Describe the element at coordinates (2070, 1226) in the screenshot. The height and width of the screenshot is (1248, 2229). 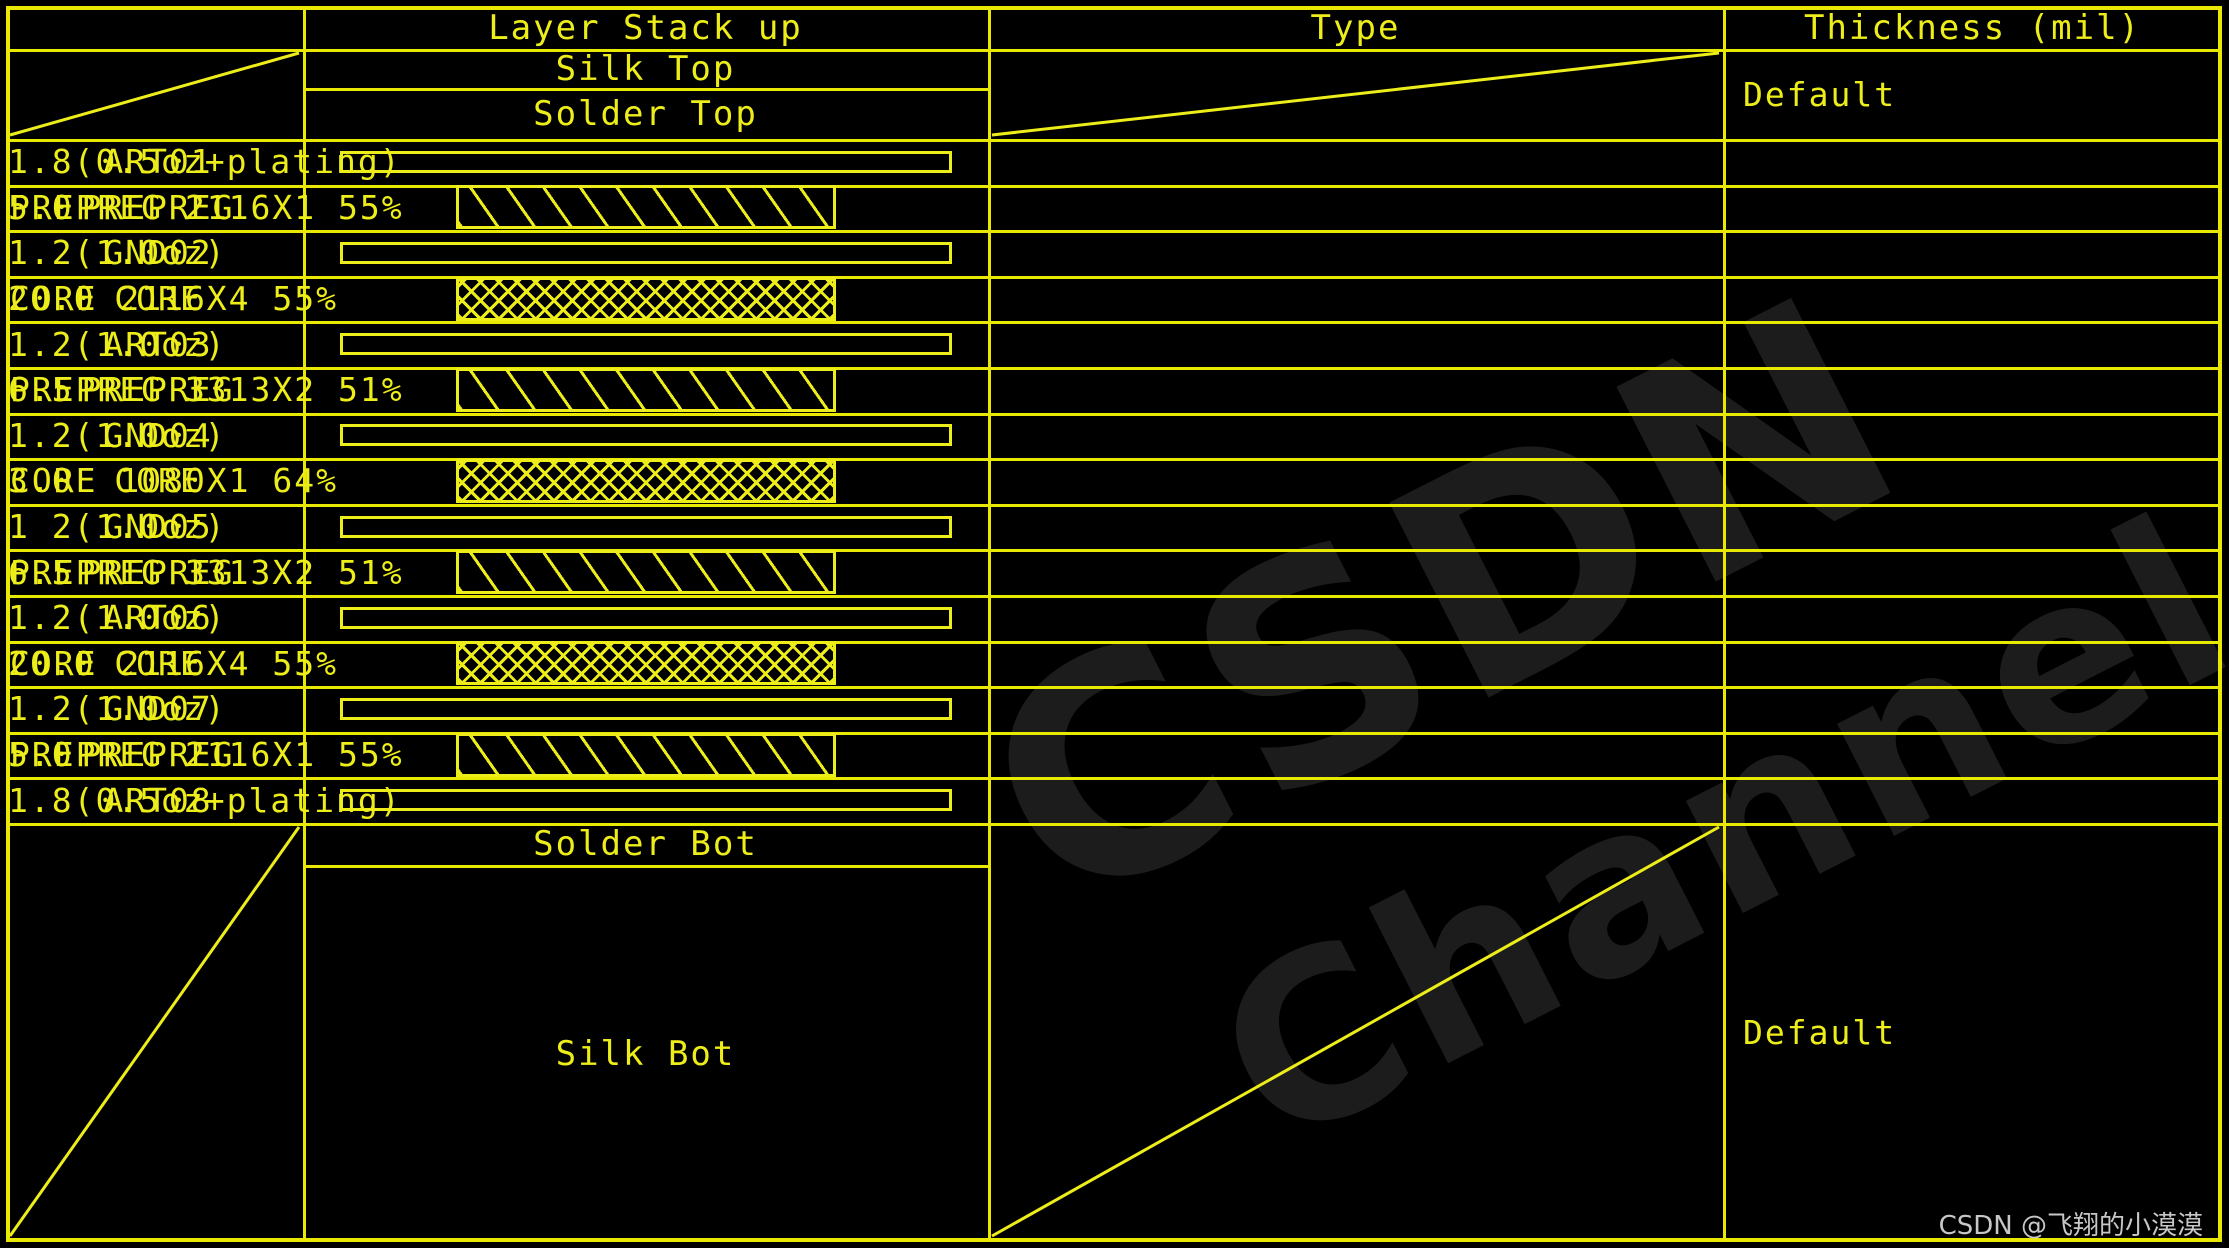
I see `csdn-credit-watermark: CSDN @飞翔的小漠漠` at that location.